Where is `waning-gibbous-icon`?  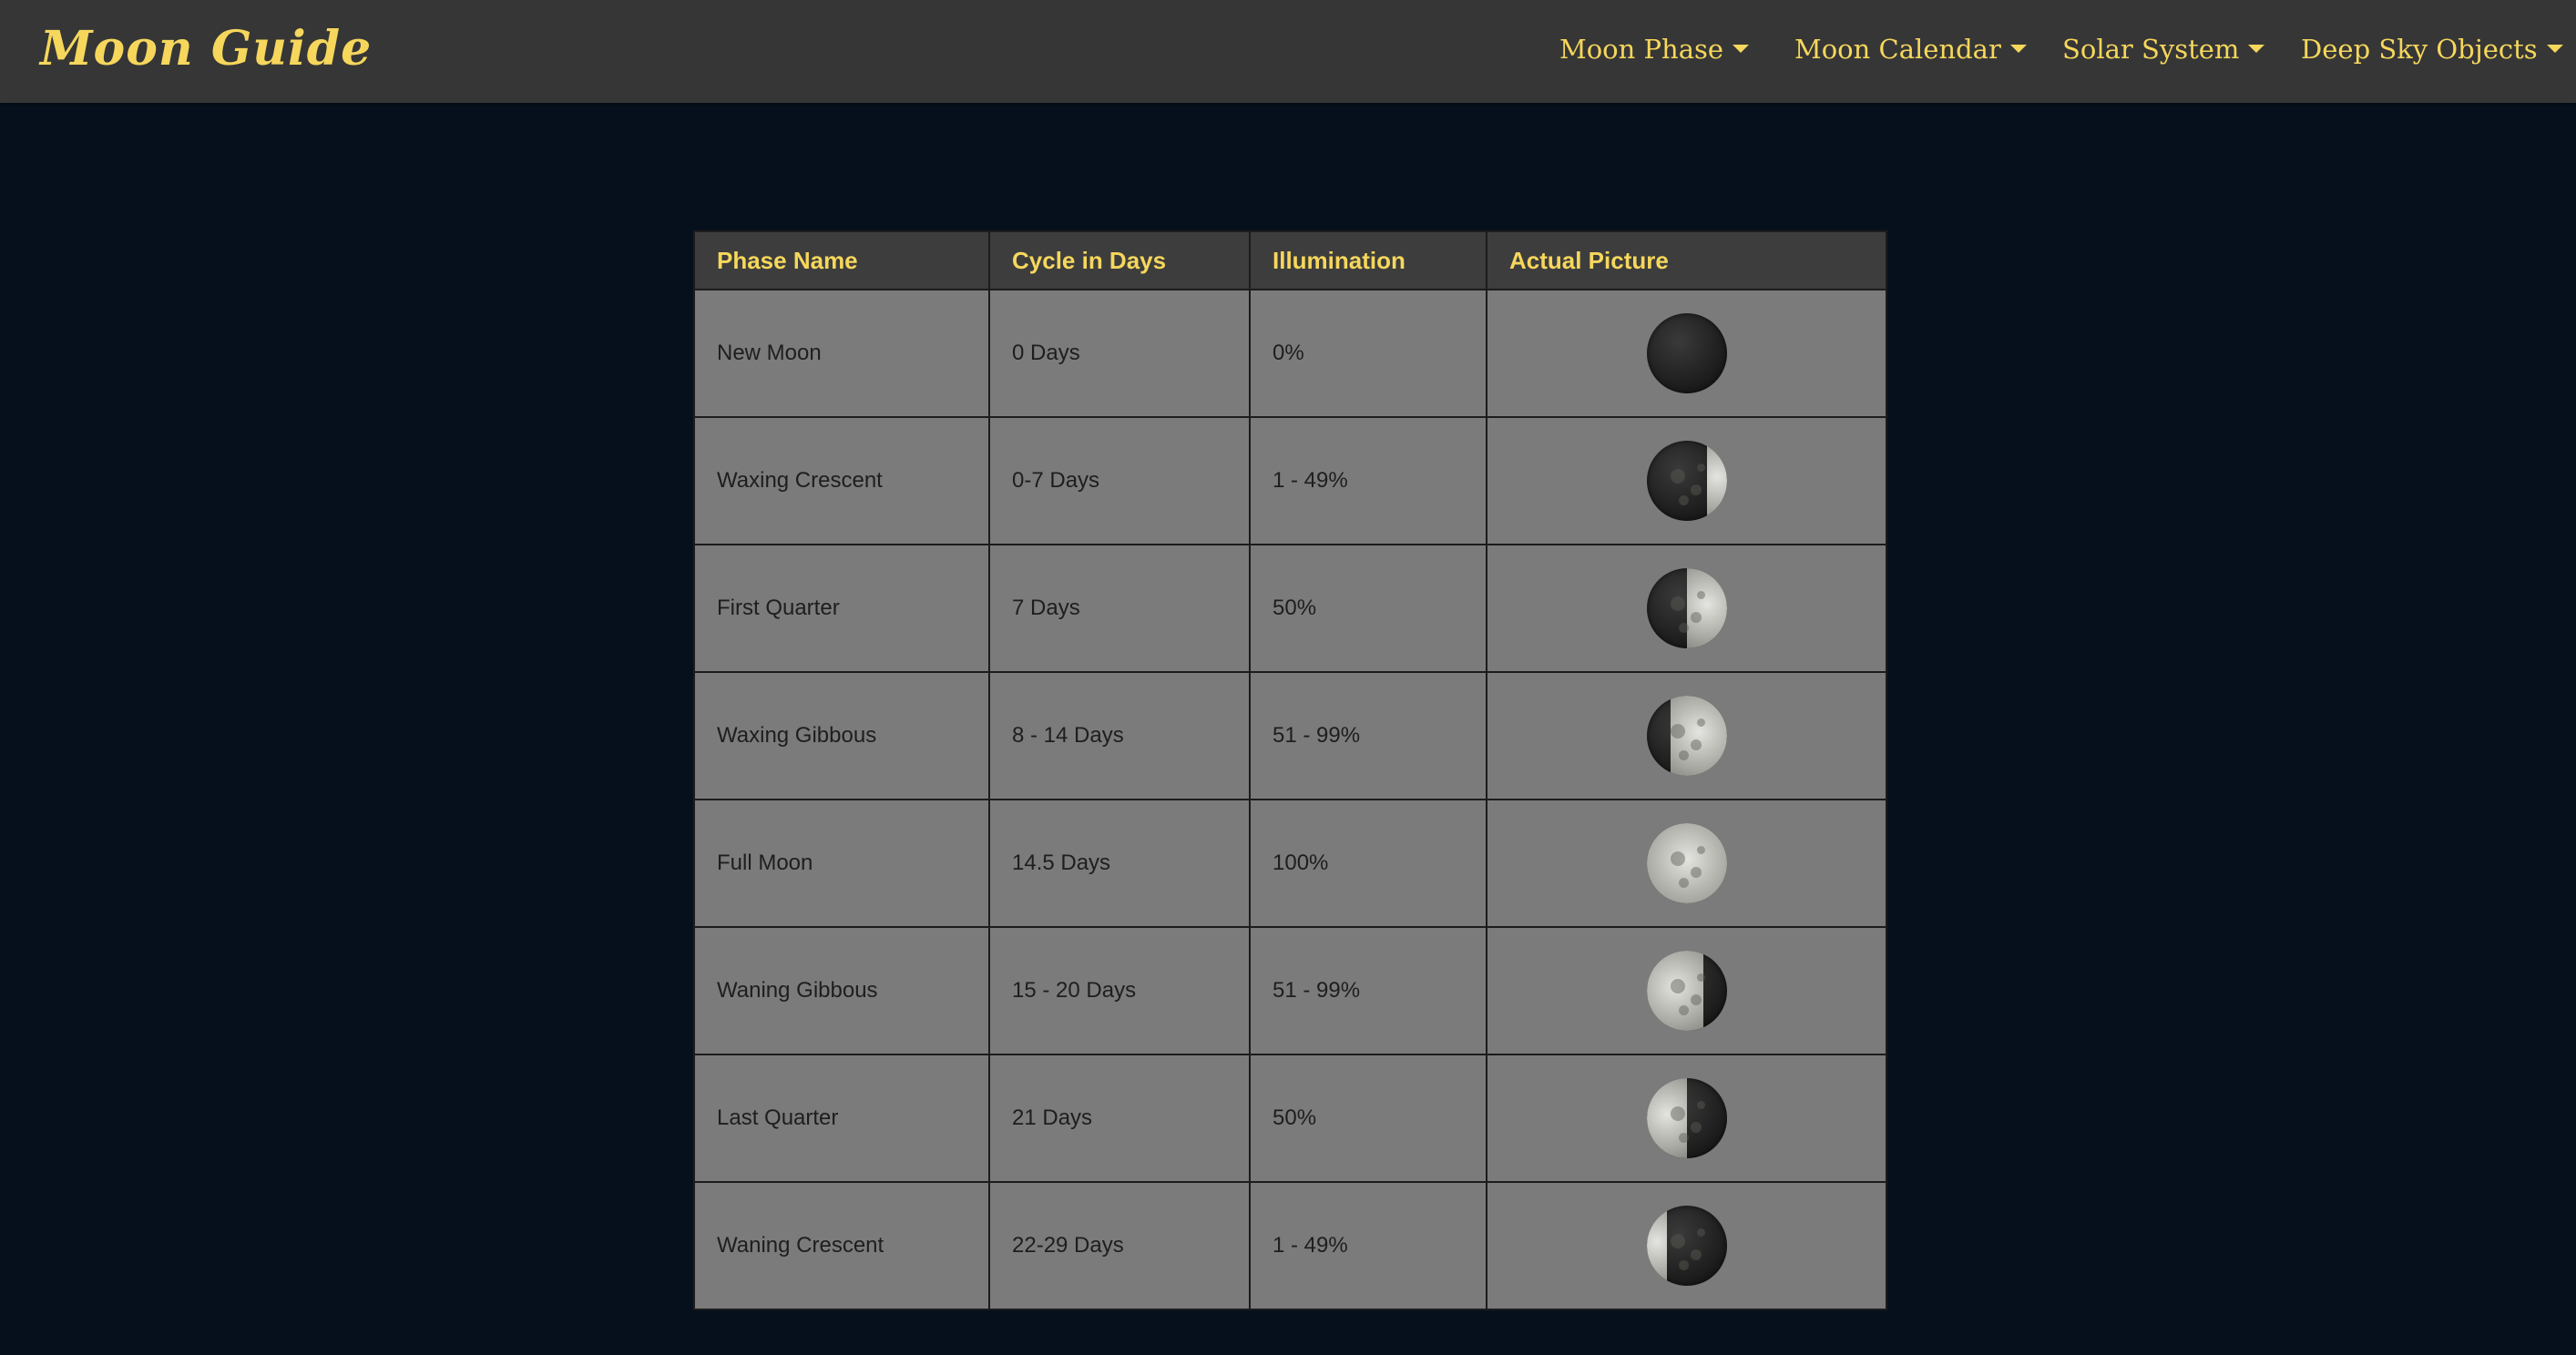 waning-gibbous-icon is located at coordinates (1687, 991).